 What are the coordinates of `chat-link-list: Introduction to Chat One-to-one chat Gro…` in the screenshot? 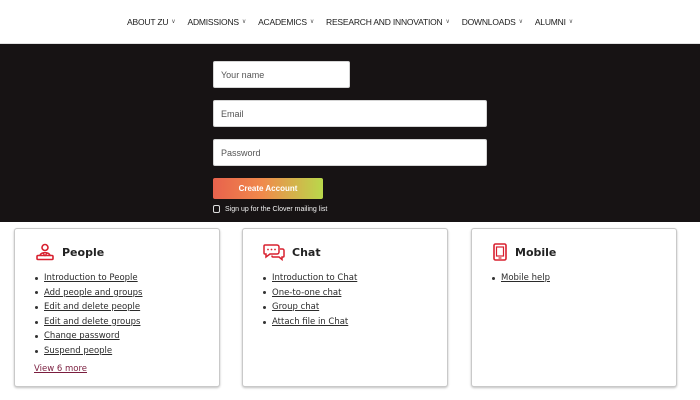 It's located at (310, 300).